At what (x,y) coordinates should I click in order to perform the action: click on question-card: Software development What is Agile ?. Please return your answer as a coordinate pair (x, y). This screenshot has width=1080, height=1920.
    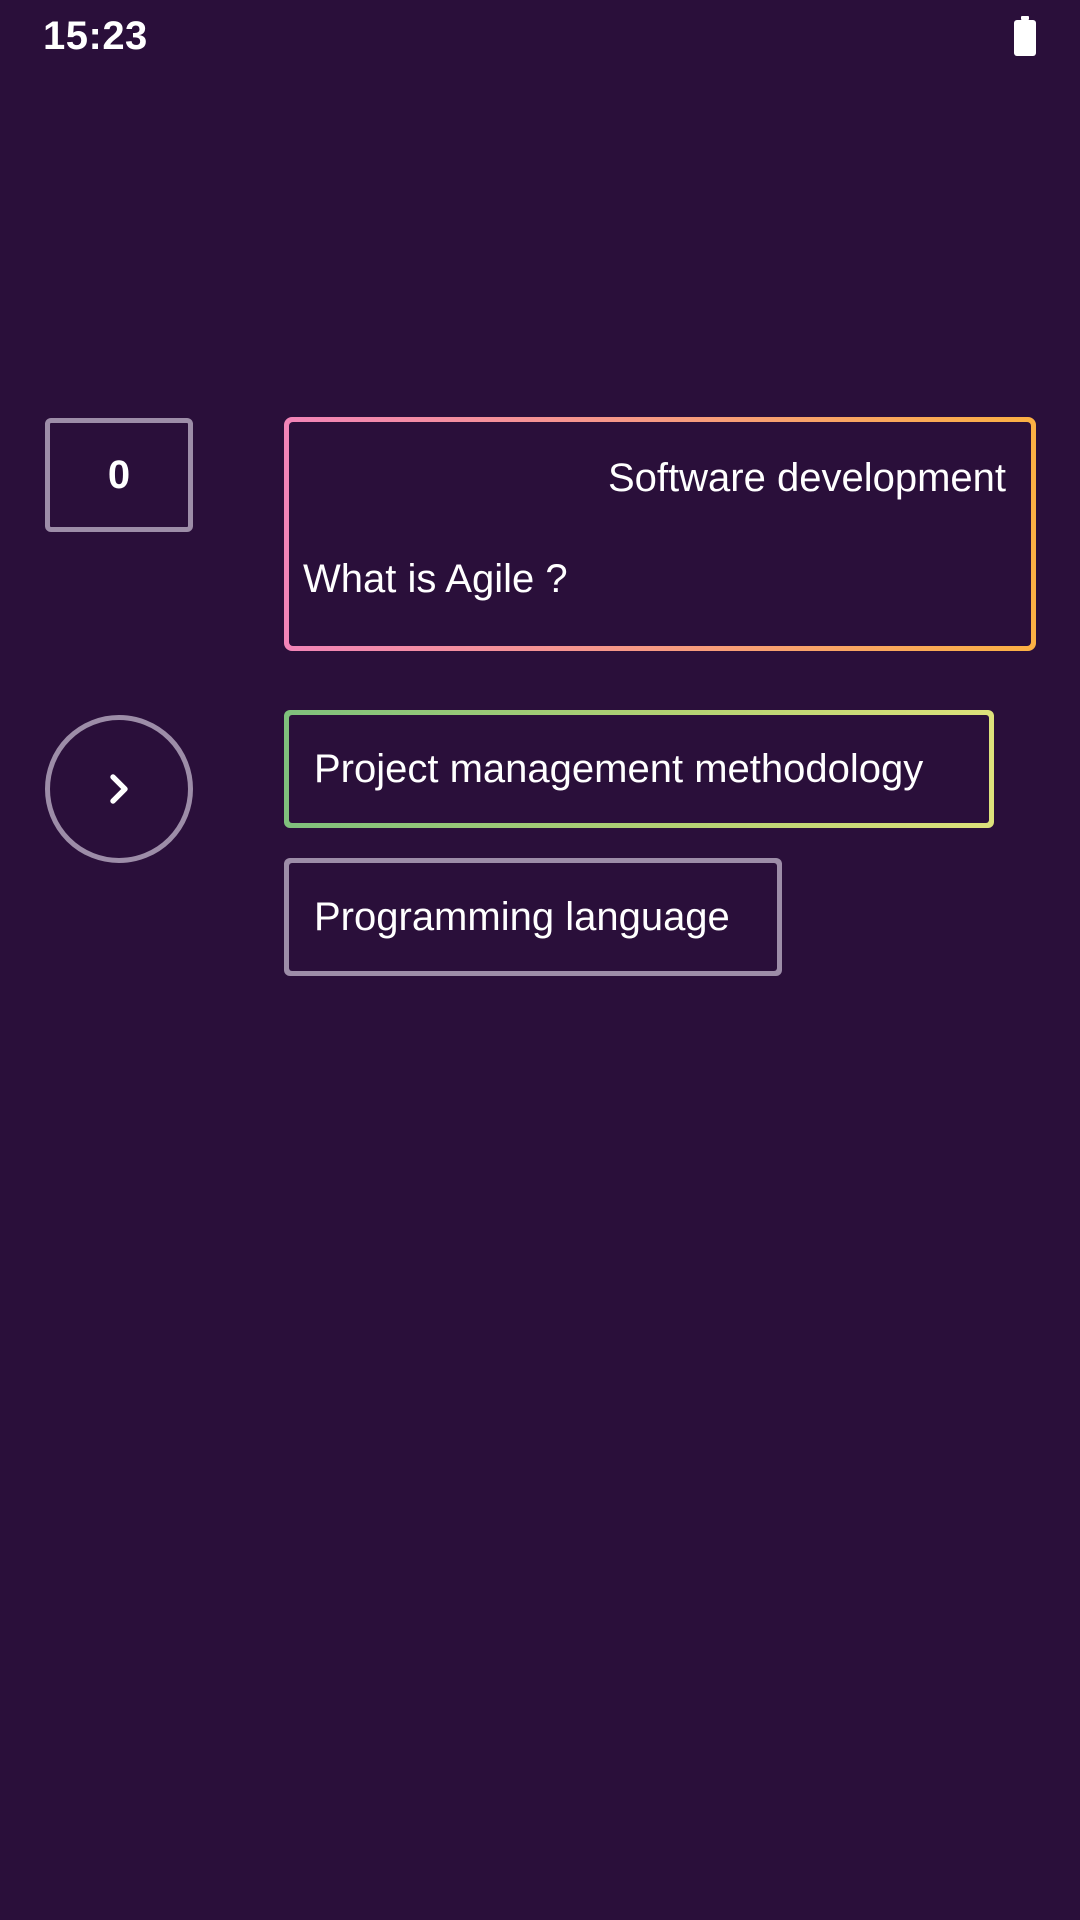
    Looking at the image, I should click on (660, 534).